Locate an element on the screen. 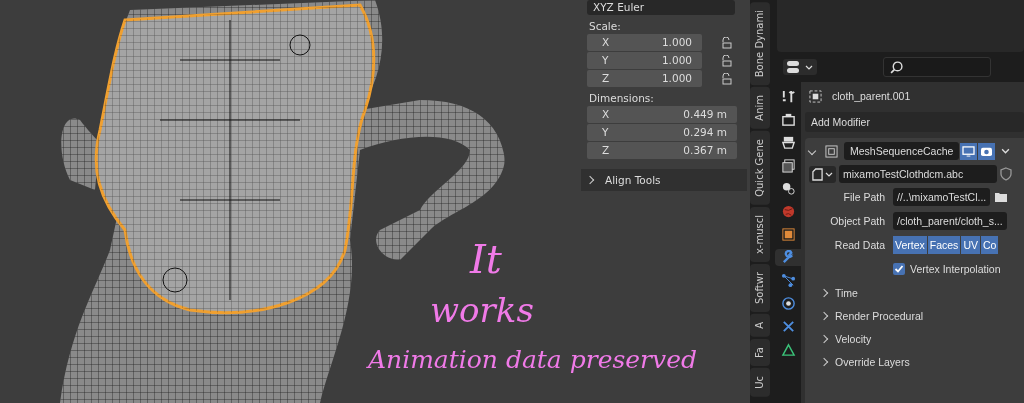 Image resolution: width=1024 pixels, height=403 pixels. sidebar-tab: Fa is located at coordinates (760, 352).